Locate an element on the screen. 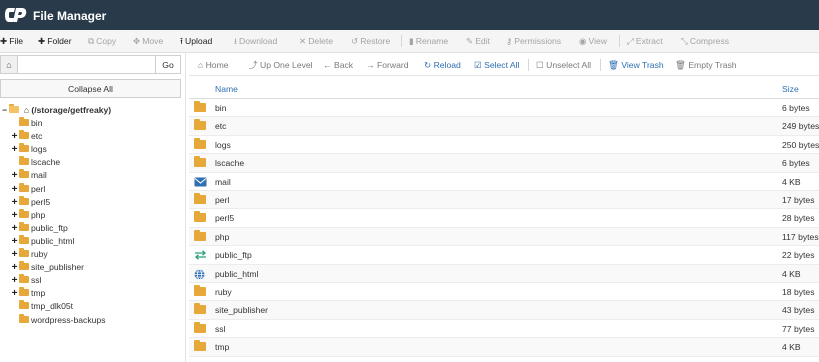 The width and height of the screenshot is (819, 362). table-row: mail 4 KB is located at coordinates (504, 182).